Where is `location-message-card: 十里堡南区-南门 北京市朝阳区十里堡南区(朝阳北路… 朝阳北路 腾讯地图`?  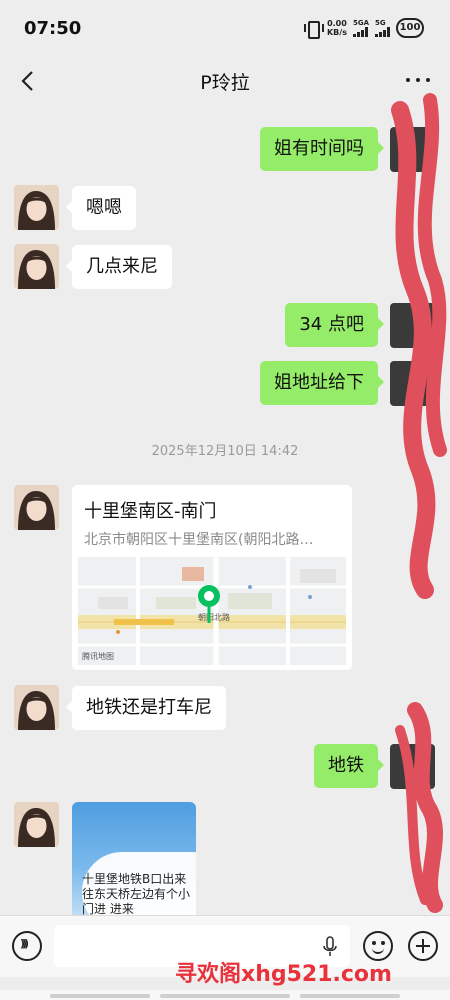
location-message-card: 十里堡南区-南门 北京市朝阳区十里堡南区(朝阳北路… 朝阳北路 腾讯地图 is located at coordinates (212, 577).